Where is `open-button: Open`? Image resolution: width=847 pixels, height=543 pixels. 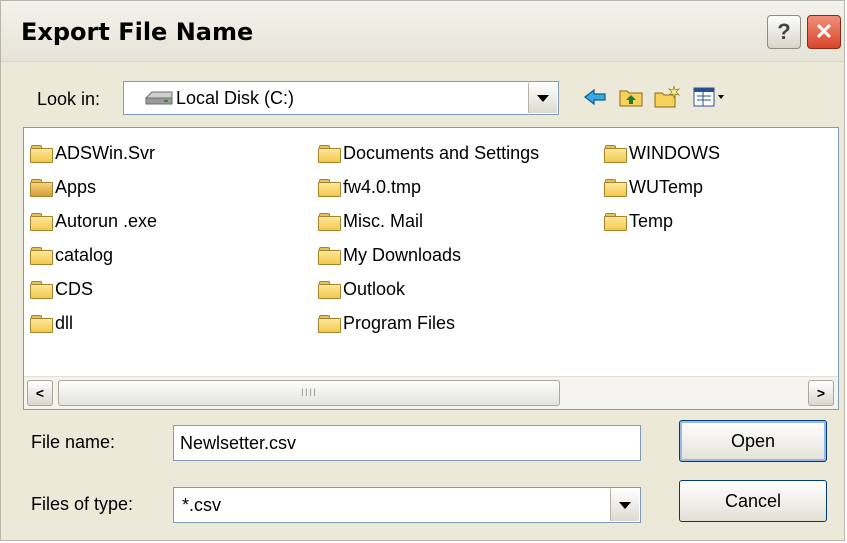
open-button: Open is located at coordinates (753, 441).